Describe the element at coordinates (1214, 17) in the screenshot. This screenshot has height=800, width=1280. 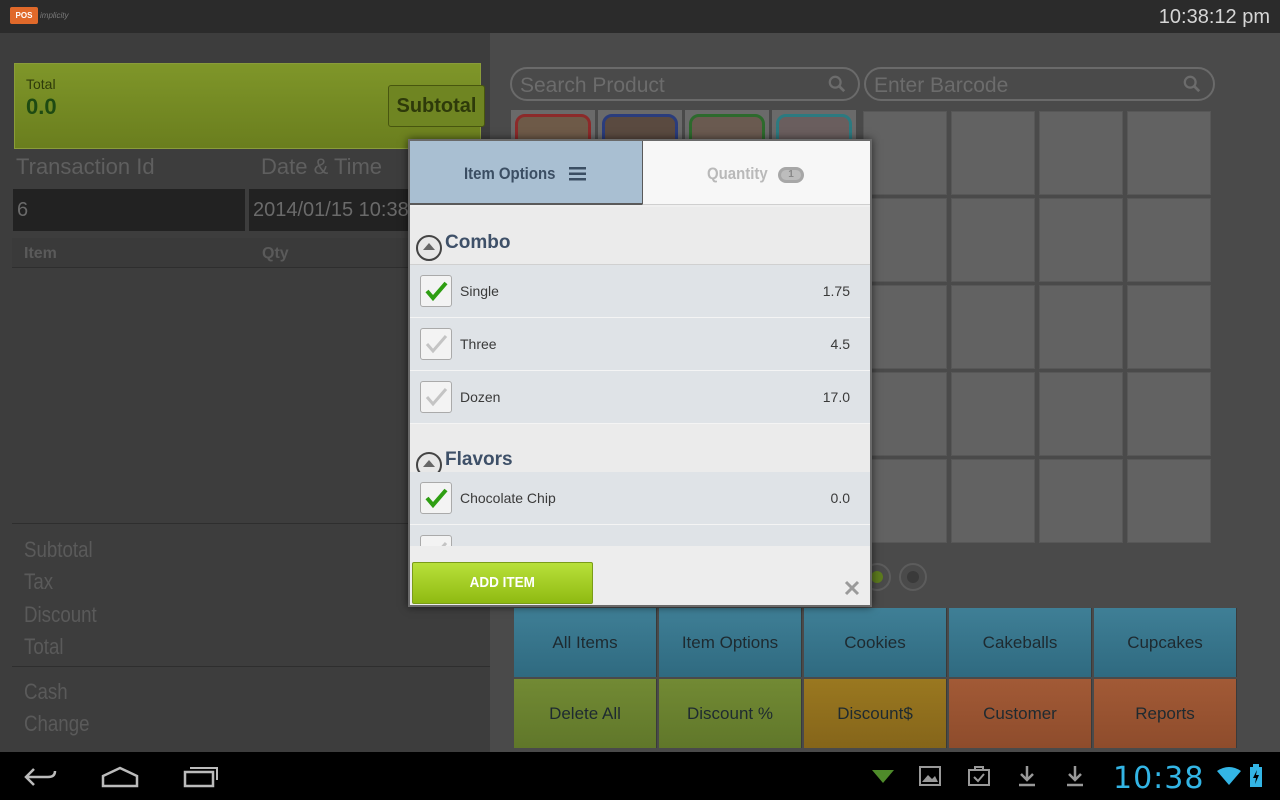
I see `status-clock: 10:38:12 pm` at that location.